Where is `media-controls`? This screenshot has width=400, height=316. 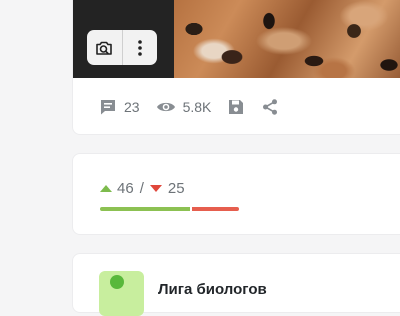
media-controls is located at coordinates (122, 47).